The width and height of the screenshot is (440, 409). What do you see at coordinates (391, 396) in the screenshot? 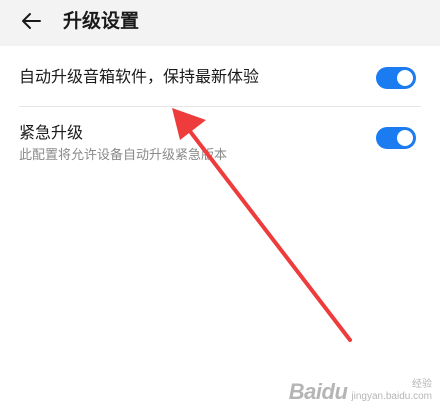
I see `watermark-line2: jingyan.baidu.com` at bounding box center [391, 396].